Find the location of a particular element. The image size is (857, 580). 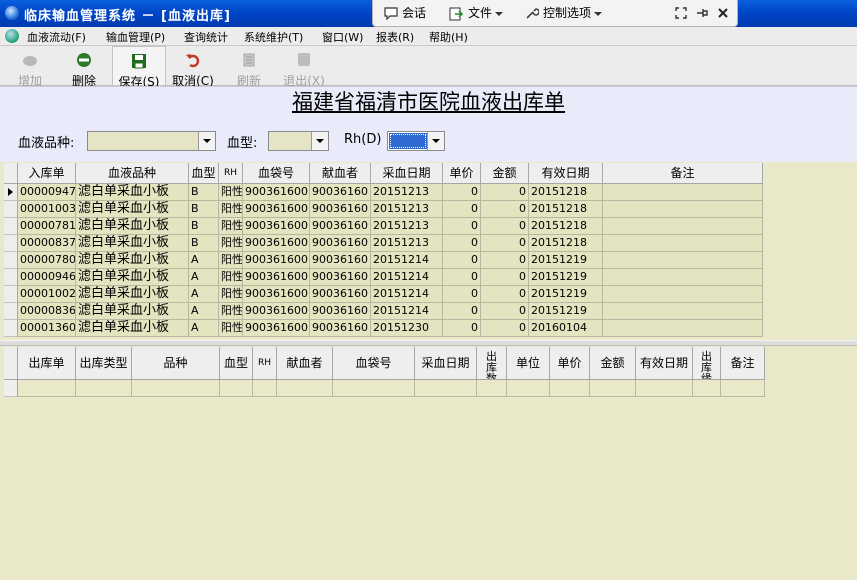

empty-cell-unit-price is located at coordinates (570, 388).